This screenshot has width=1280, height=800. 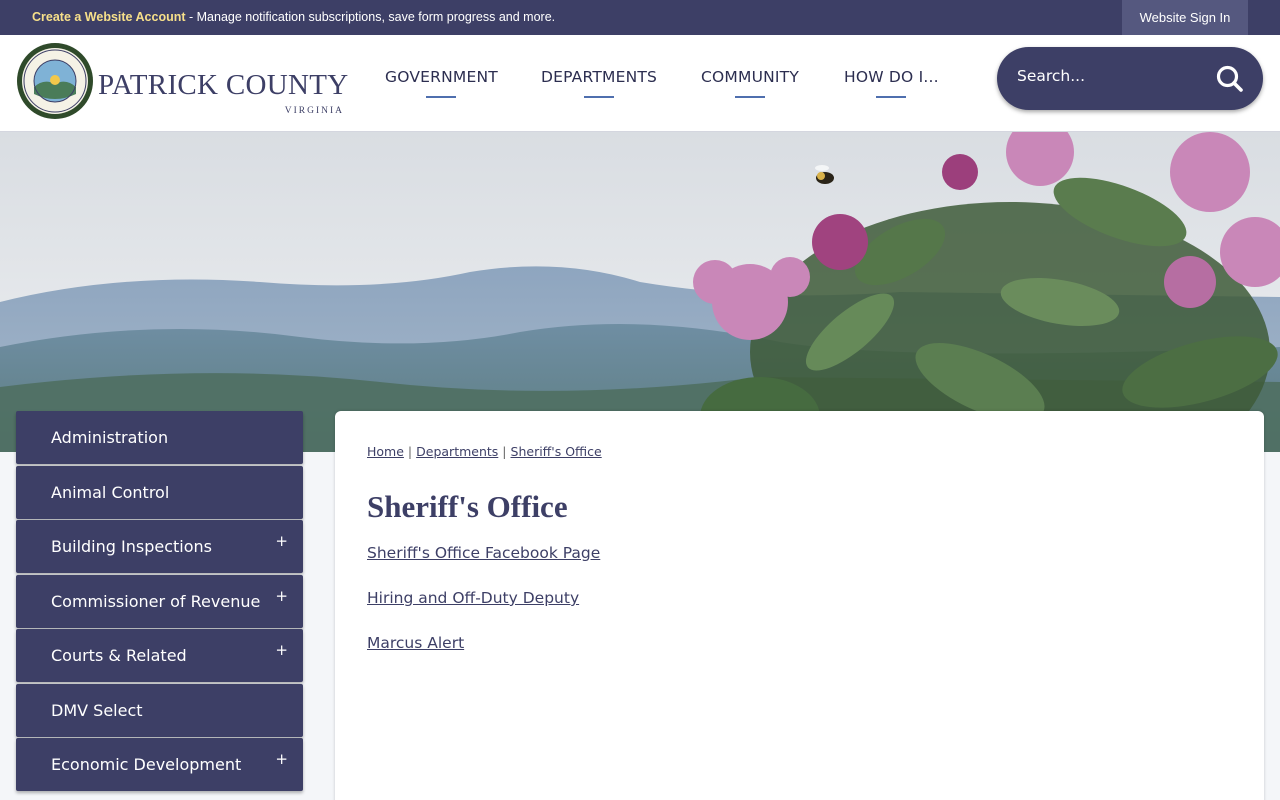 I want to click on nav-community: COMMUNITY, so click(x=750, y=83).